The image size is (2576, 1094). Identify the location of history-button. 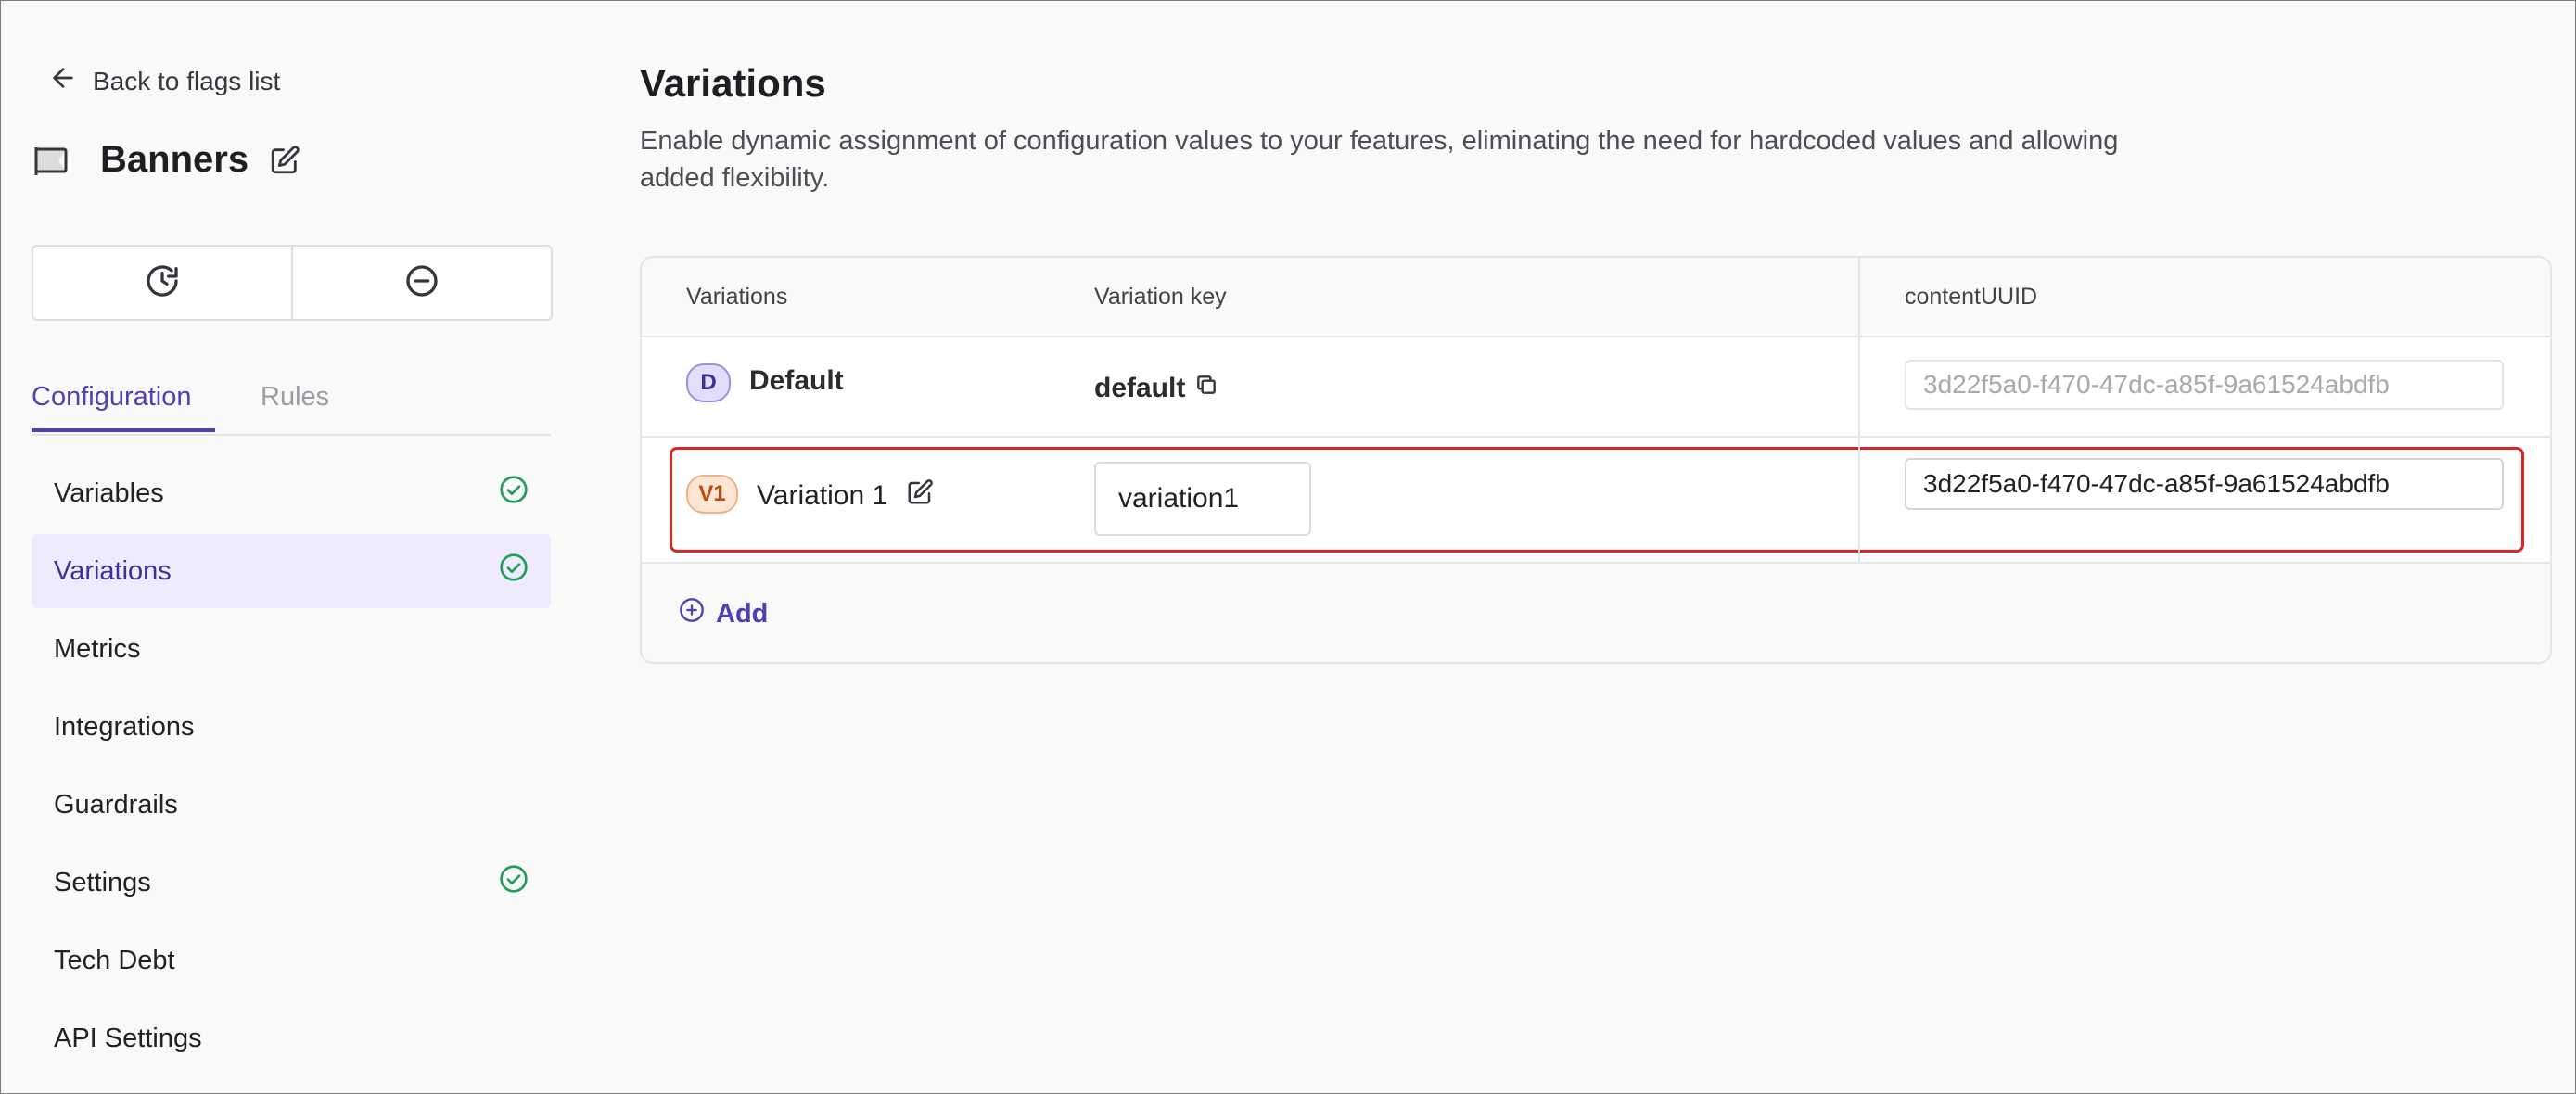
(162, 283).